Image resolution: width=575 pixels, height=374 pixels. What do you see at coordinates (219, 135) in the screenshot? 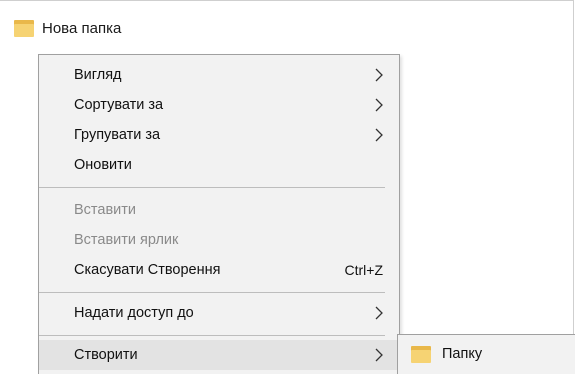
I see `menu-item-group-by: Групувати за` at bounding box center [219, 135].